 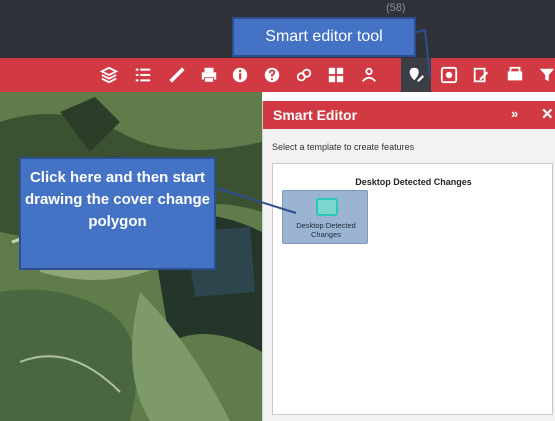 What do you see at coordinates (413, 182) in the screenshot?
I see `template-group-title: Desktop Detected Changes` at bounding box center [413, 182].